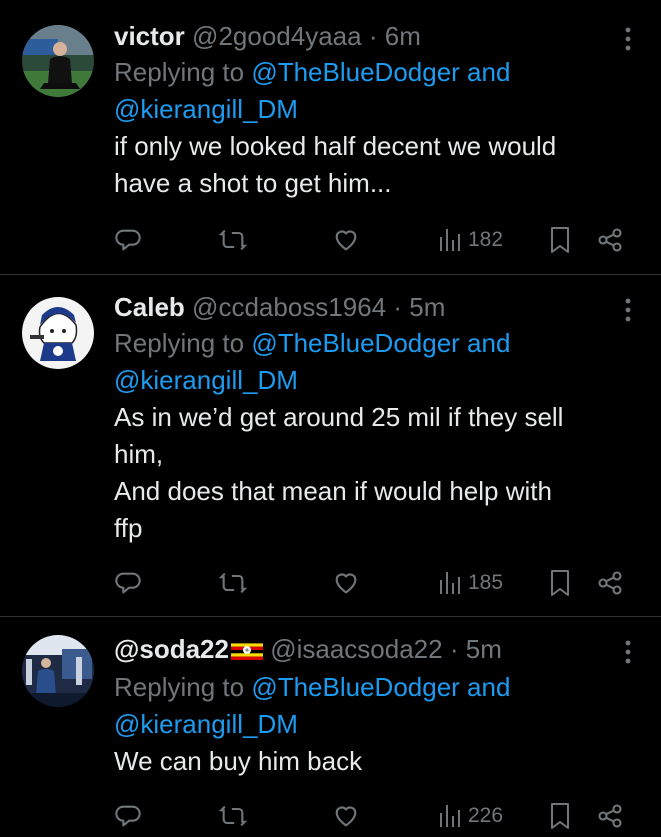 Image resolution: width=661 pixels, height=837 pixels. Describe the element at coordinates (277, 36) in the screenshot. I see `user-handle: @2good4yaaa` at that location.